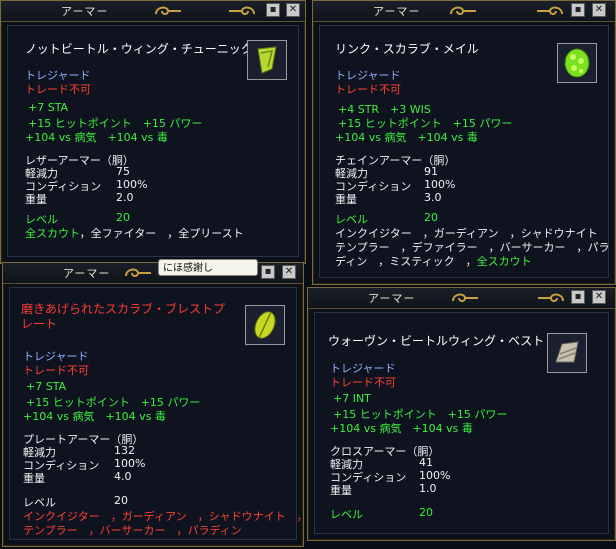  Describe the element at coordinates (436, 341) in the screenshot. I see `item-name: ウォーヴン・ビートルウィング・ベスト` at that location.